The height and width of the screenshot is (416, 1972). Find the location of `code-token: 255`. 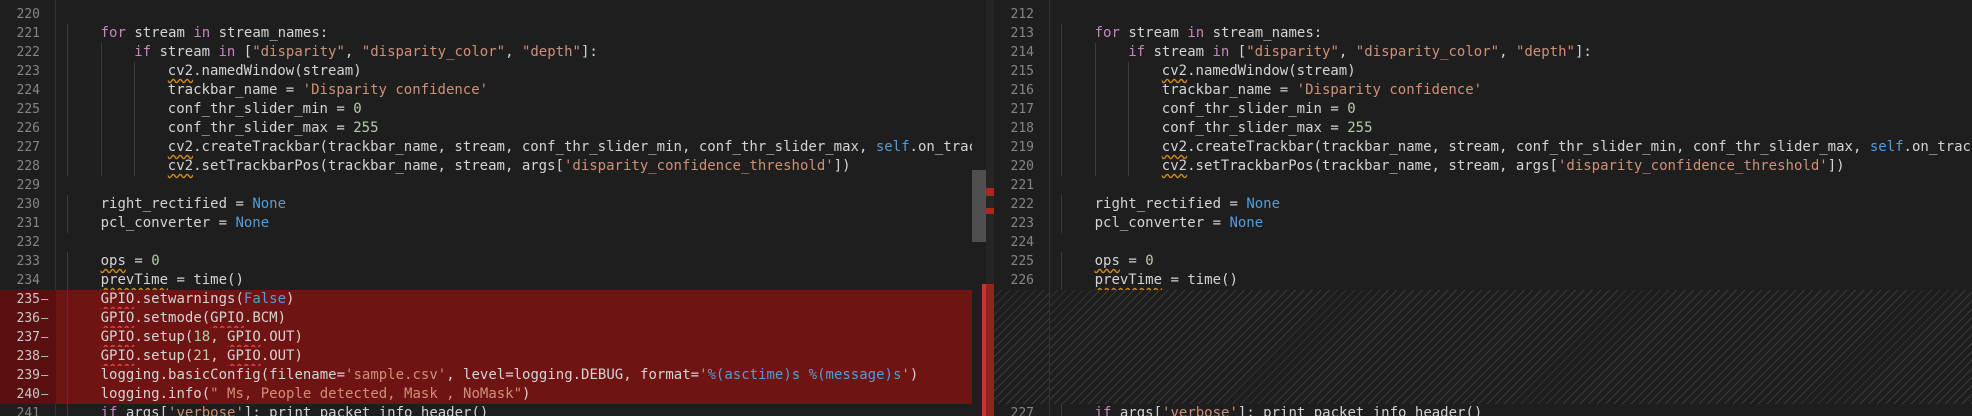

code-token: 255 is located at coordinates (366, 128).